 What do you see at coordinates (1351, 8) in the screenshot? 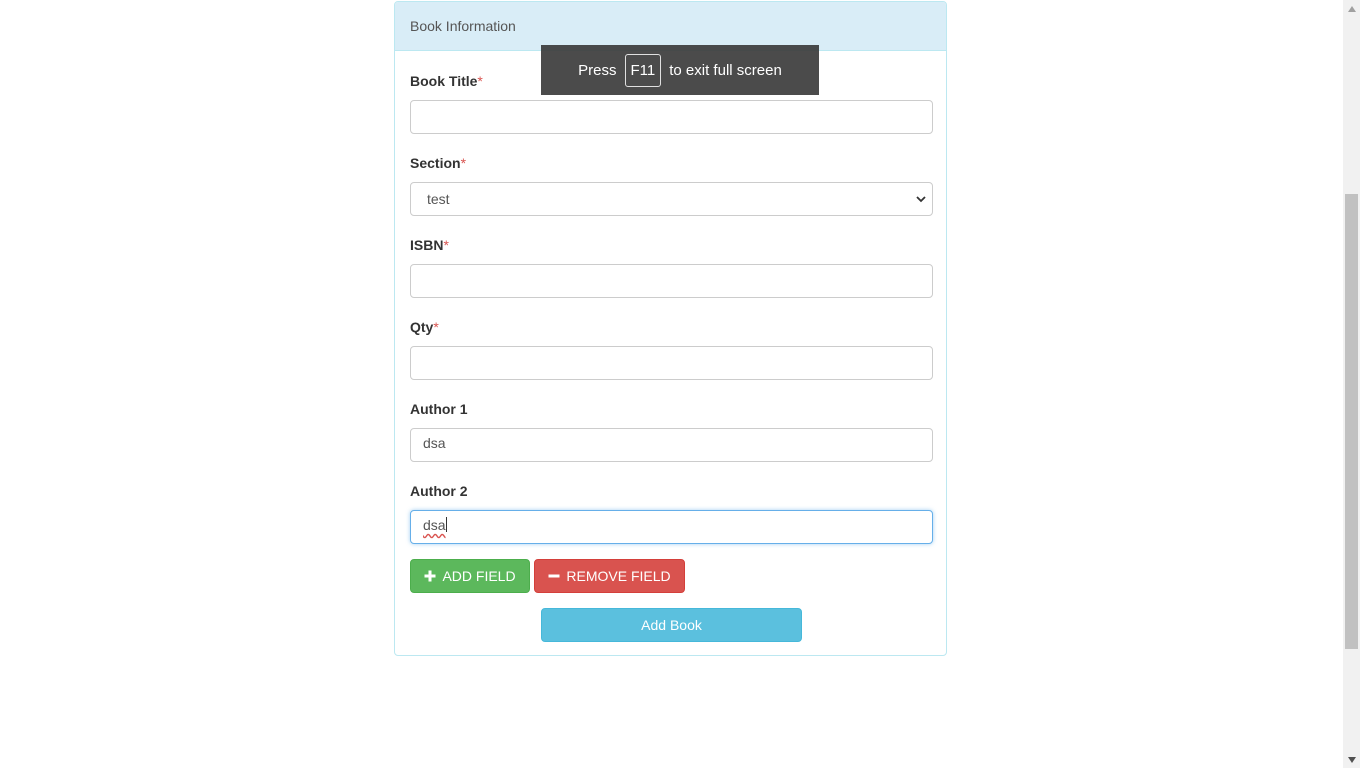
I see `scroll-up-arrow-icon` at bounding box center [1351, 8].